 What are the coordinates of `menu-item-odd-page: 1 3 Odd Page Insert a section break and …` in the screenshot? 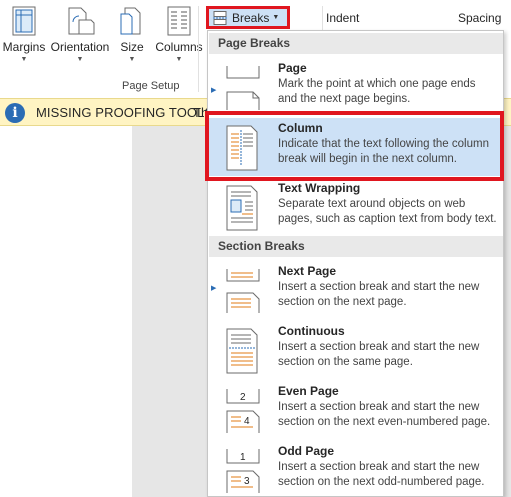 It's located at (356, 469).